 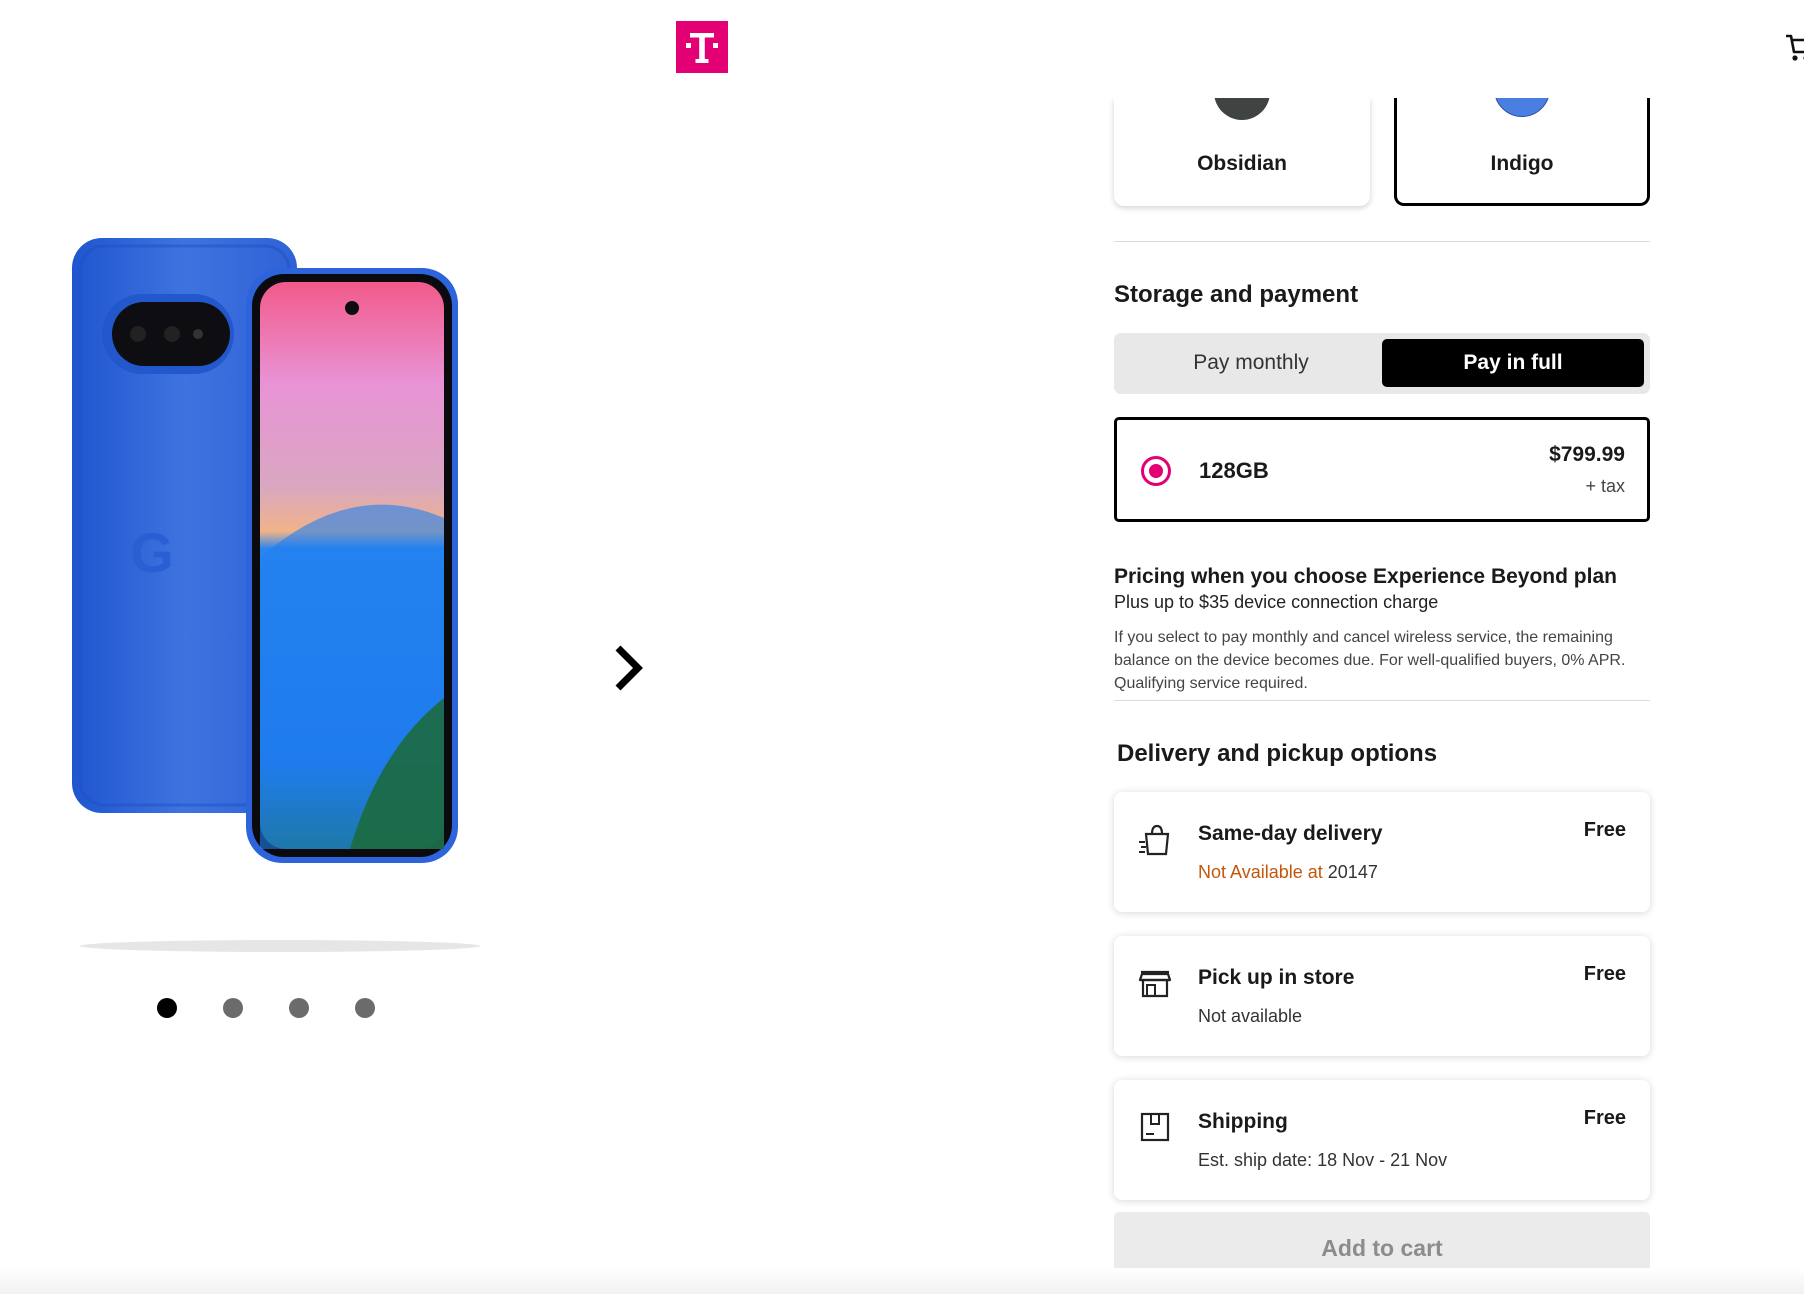 I want to click on pay-in-full-option: Pay in full, so click(x=1513, y=363).